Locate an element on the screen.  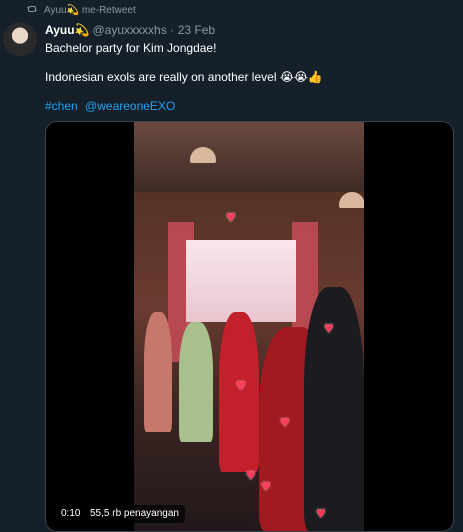
display-name: Ayuu💫 is located at coordinates (67, 30).